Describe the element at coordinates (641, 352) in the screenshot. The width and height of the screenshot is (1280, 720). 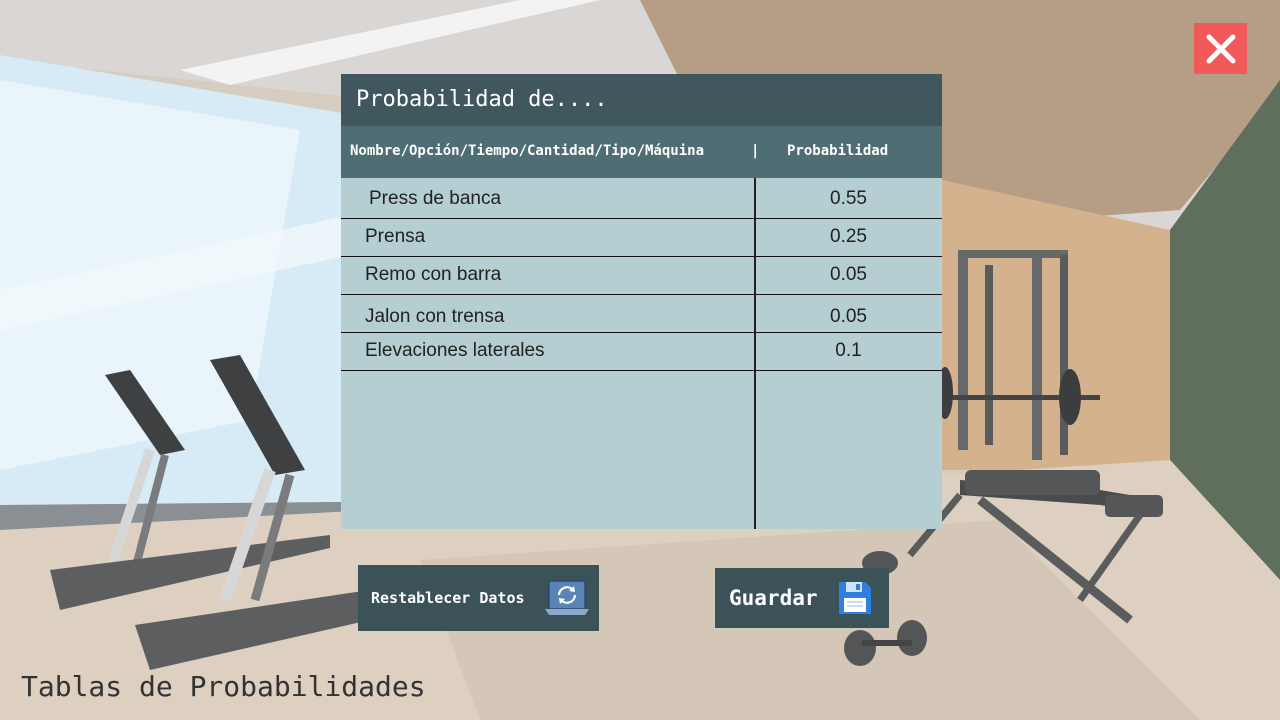
I see `table-row: Elevaciones laterales 0.1` at that location.